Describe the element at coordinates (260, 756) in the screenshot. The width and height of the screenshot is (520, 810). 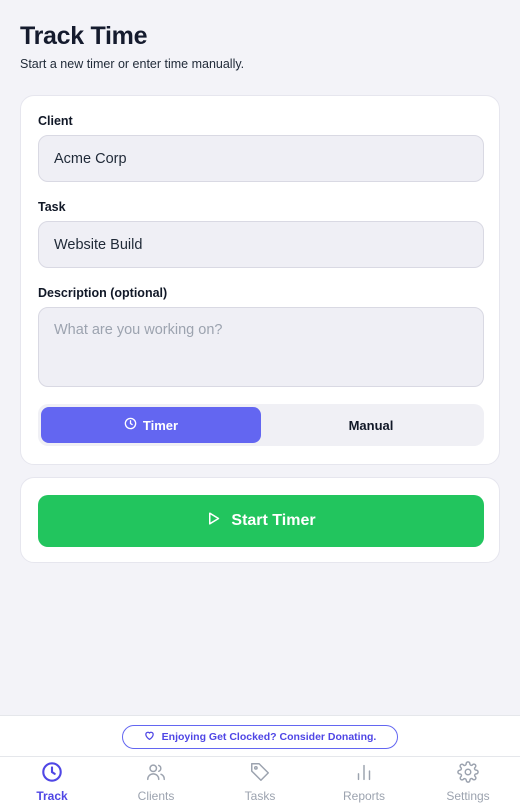
I see `nav-divider` at that location.